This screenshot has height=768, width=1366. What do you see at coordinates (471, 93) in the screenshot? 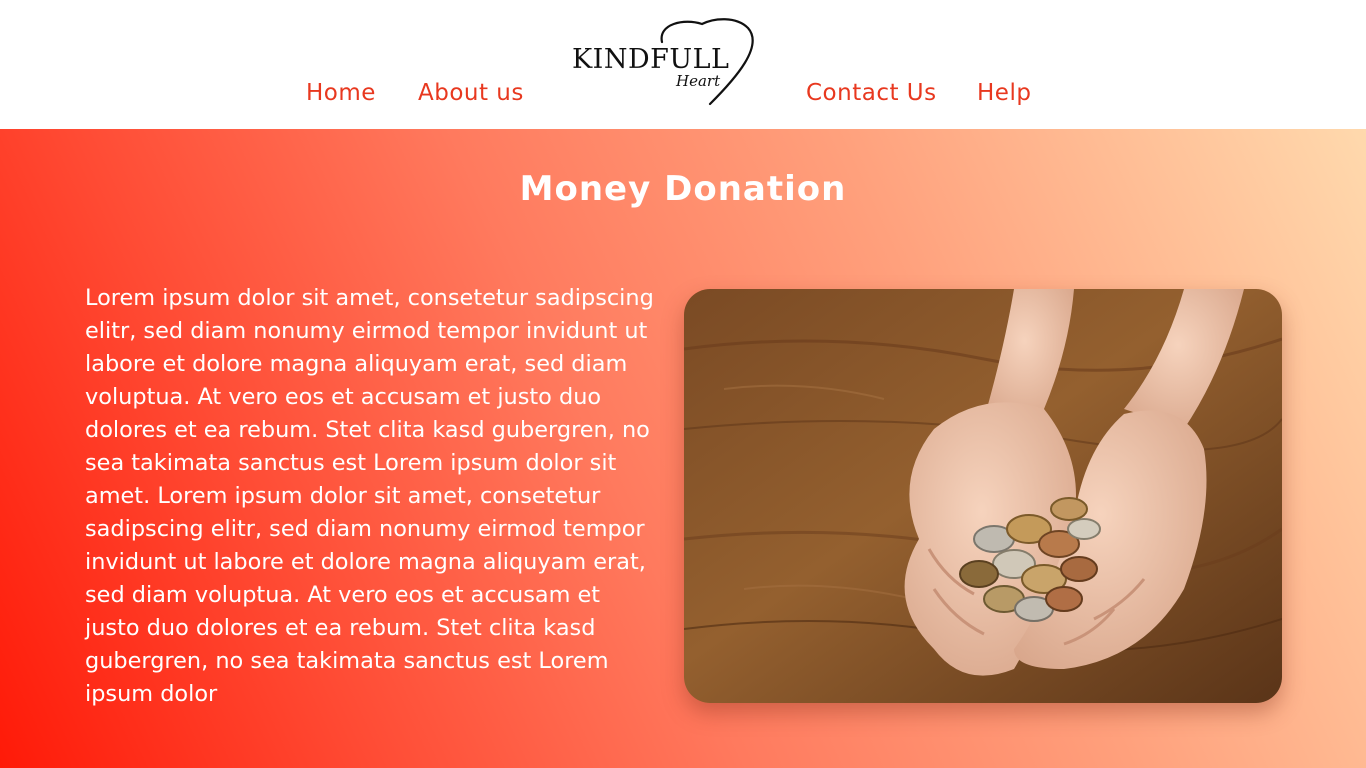
I see `nav-about-link: About us` at bounding box center [471, 93].